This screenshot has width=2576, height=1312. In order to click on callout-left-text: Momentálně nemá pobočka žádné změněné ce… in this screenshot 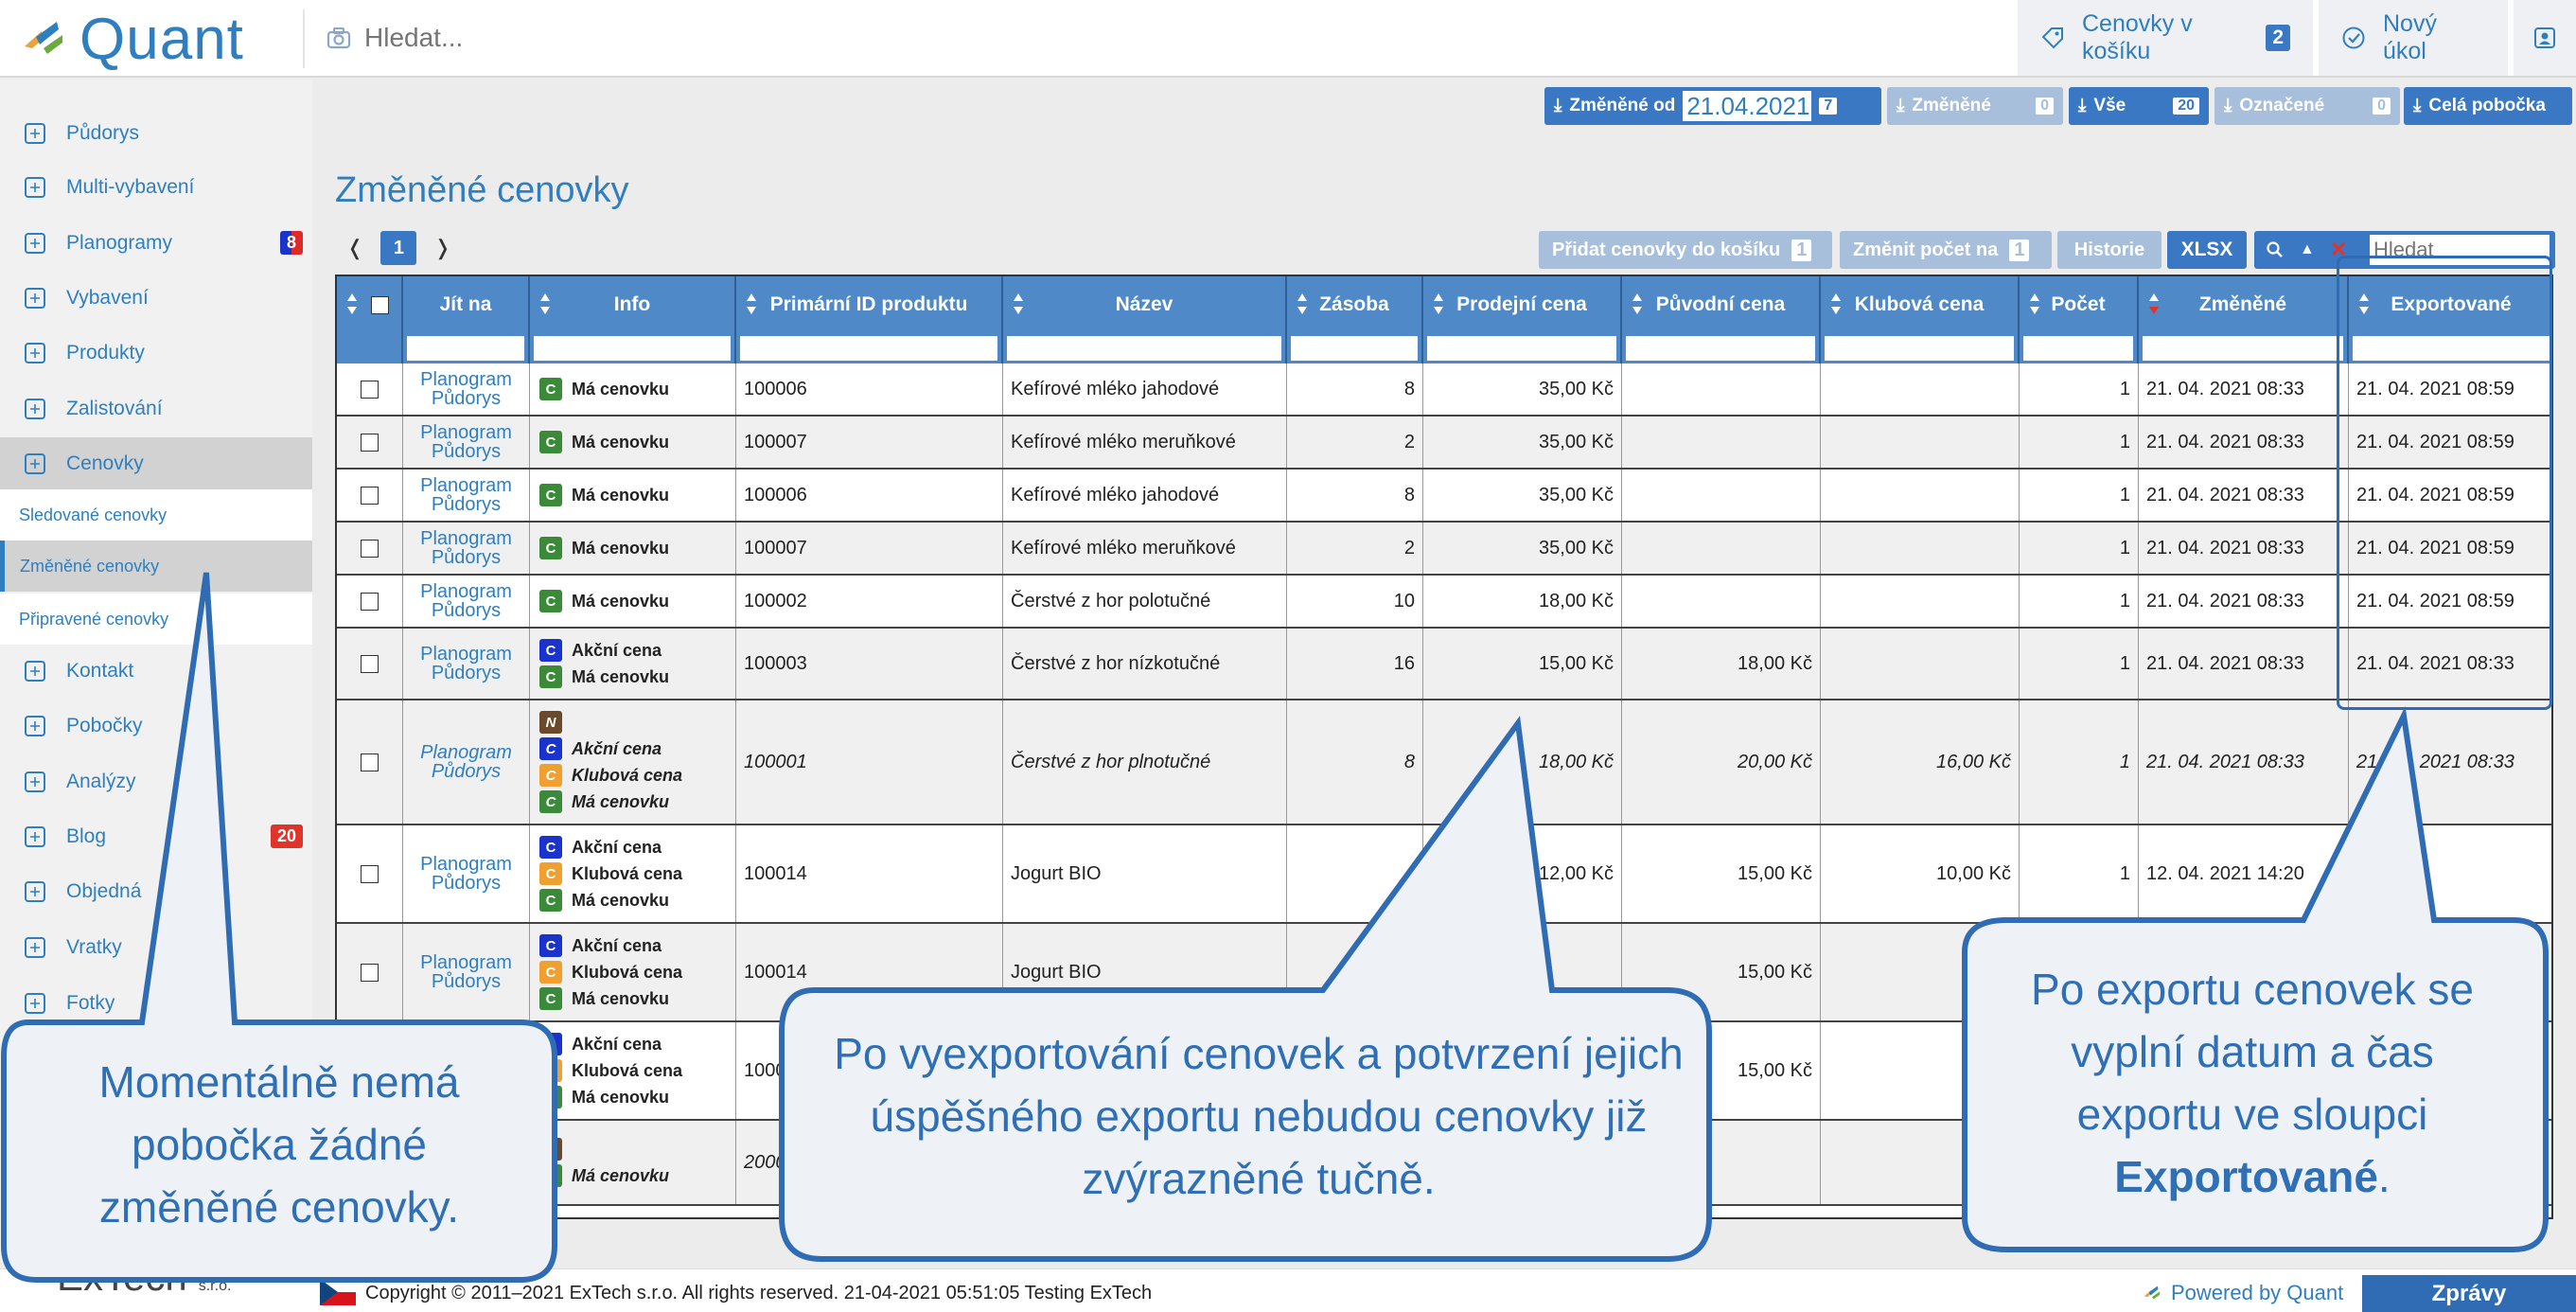, I will do `click(279, 1144)`.